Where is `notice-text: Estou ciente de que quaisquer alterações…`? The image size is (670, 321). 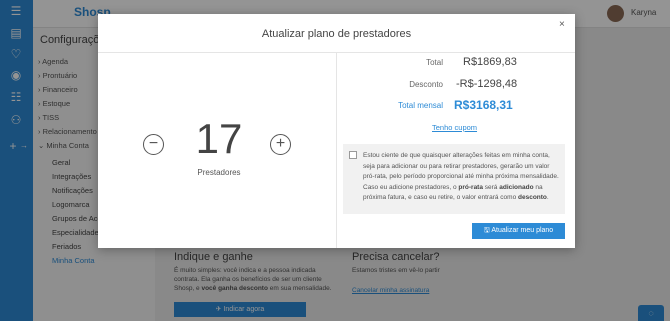
notice-text: Estou ciente de que quaisquer alterações… is located at coordinates (461, 176).